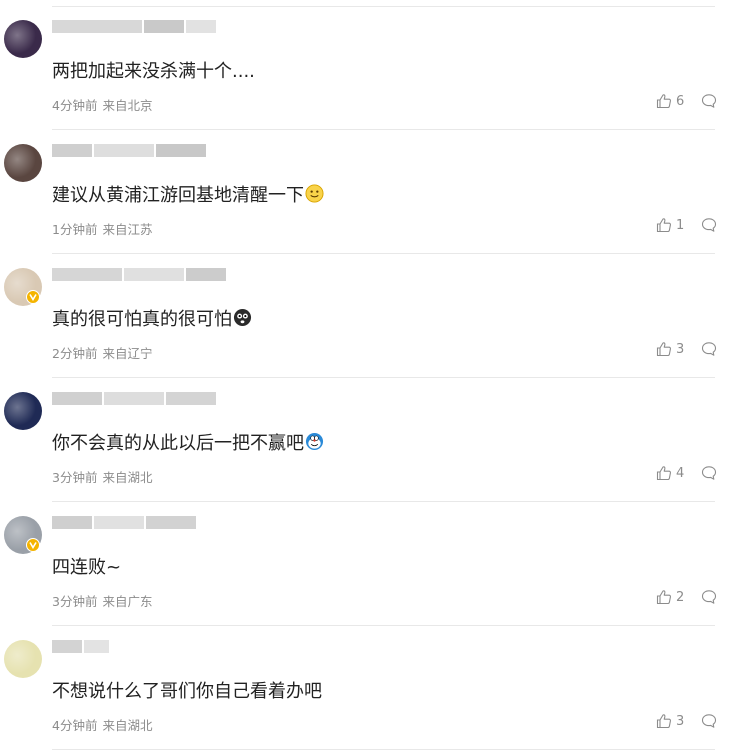 The width and height of the screenshot is (730, 756). Describe the element at coordinates (242, 317) in the screenshot. I see `scared-emoji` at that location.